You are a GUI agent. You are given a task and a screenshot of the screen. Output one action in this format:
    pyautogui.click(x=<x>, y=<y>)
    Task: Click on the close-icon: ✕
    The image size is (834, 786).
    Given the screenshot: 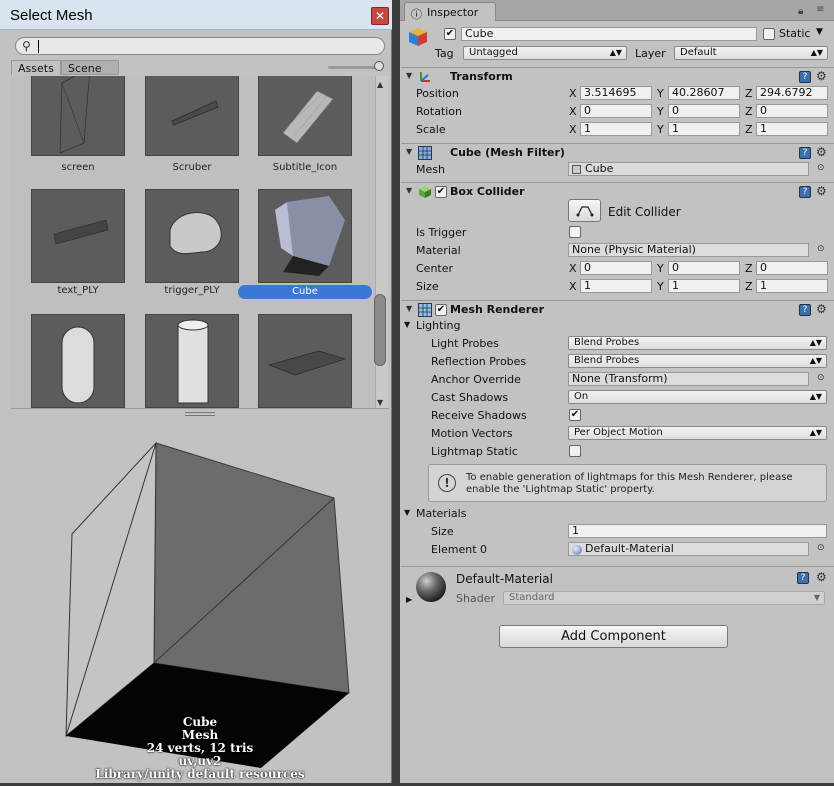 What is the action you would take?
    pyautogui.click(x=380, y=16)
    